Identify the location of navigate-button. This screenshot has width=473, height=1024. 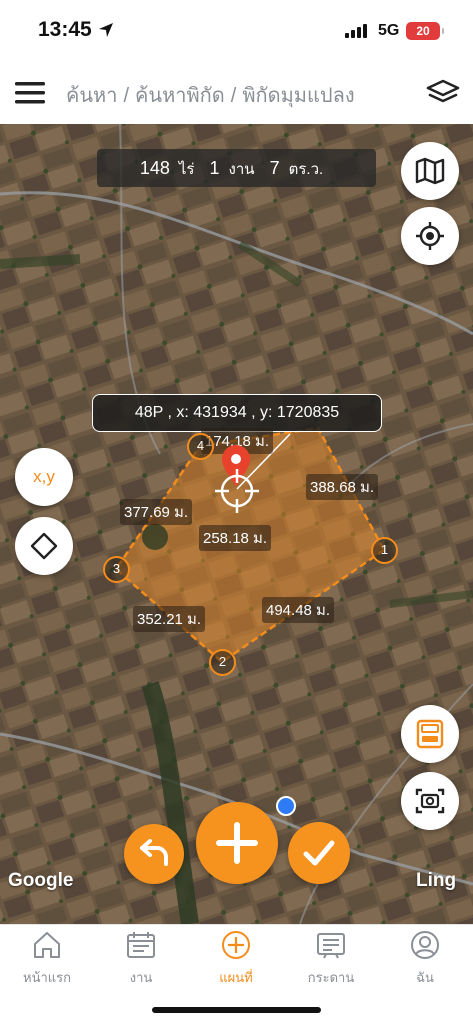
(44, 546).